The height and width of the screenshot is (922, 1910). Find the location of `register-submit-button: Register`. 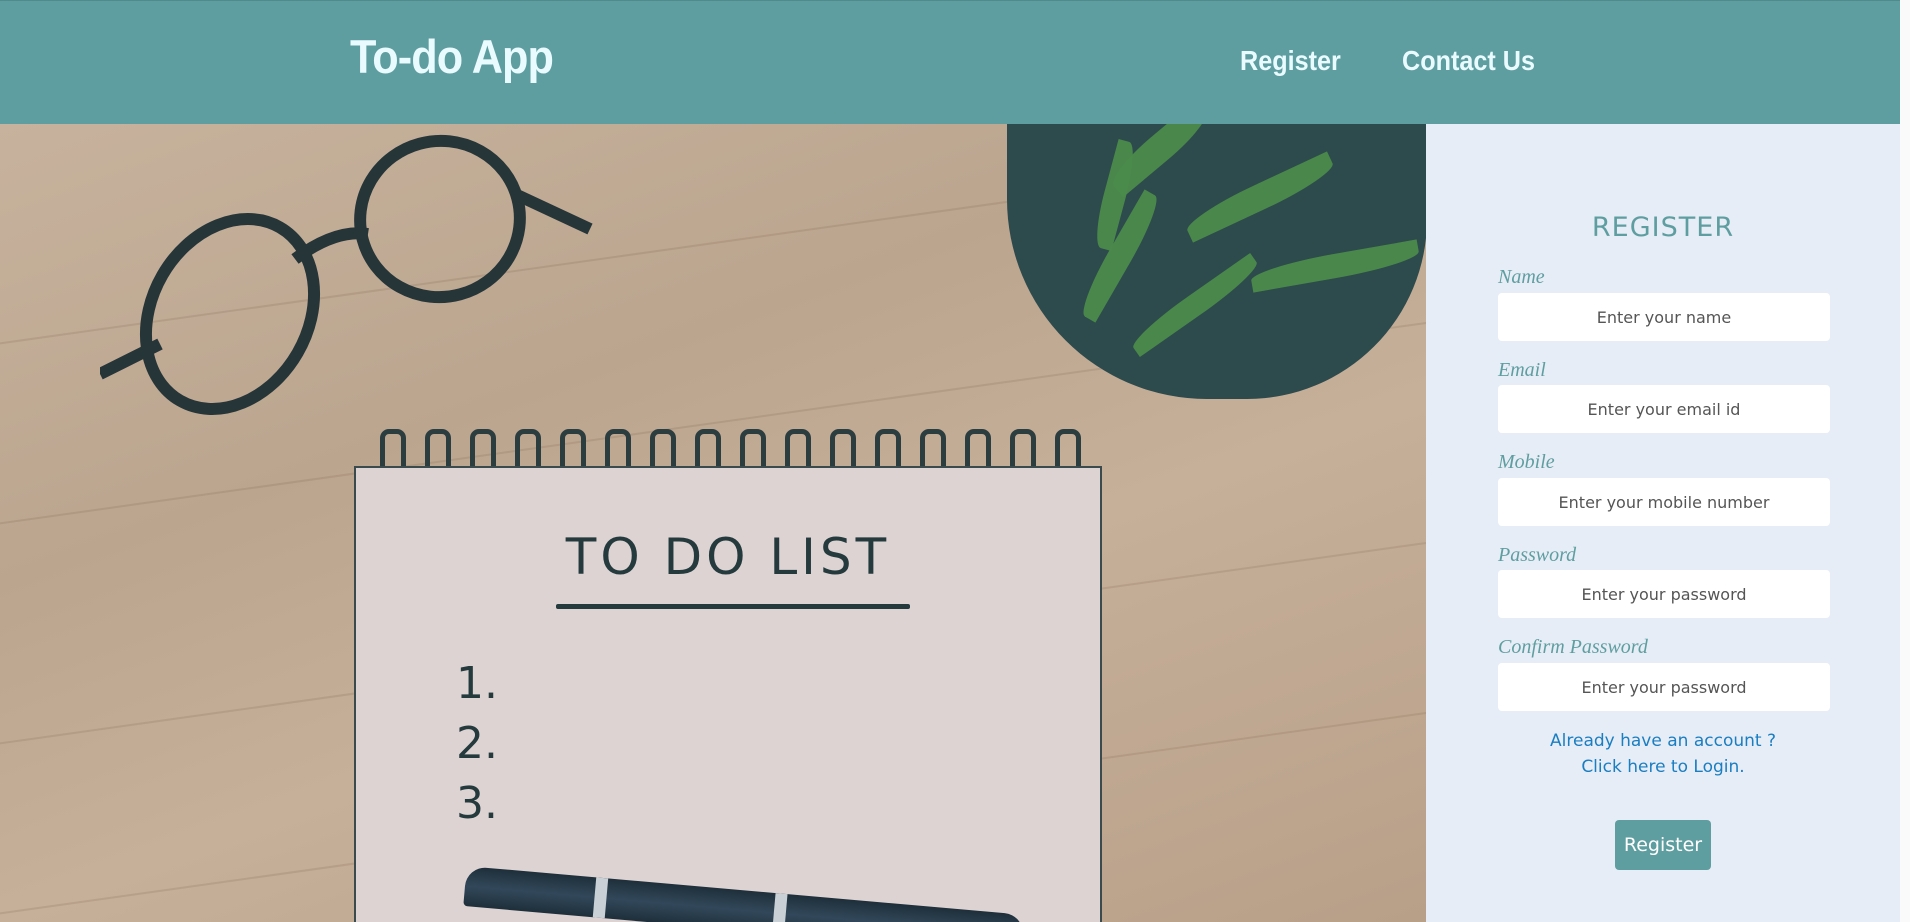

register-submit-button: Register is located at coordinates (1663, 845).